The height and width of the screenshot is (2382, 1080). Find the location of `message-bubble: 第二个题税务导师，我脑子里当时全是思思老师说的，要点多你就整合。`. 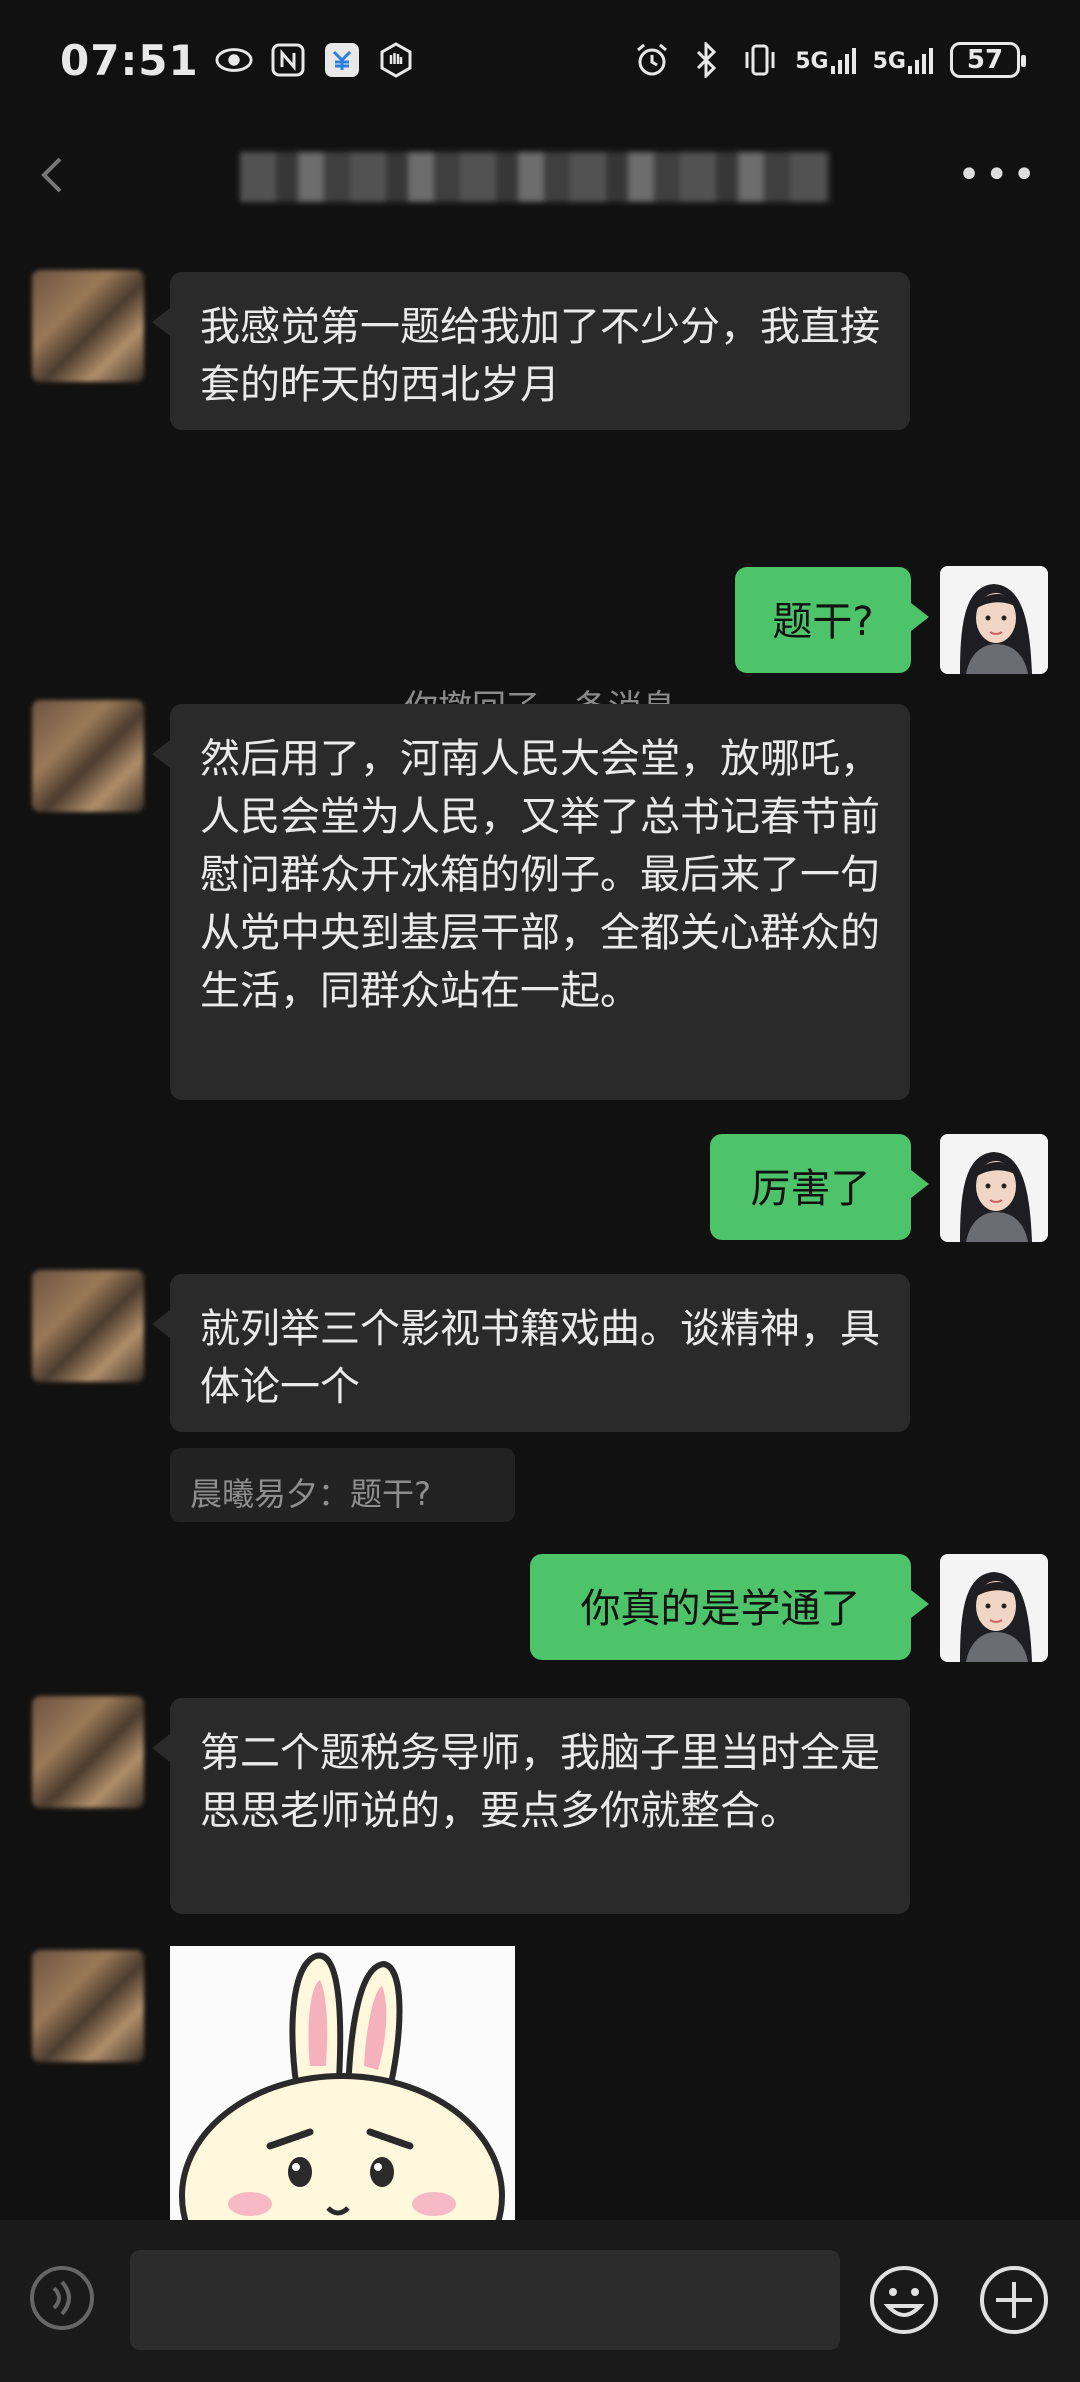

message-bubble: 第二个题税务导师，我脑子里当时全是思思老师说的，要点多你就整合。 is located at coordinates (531, 1806).